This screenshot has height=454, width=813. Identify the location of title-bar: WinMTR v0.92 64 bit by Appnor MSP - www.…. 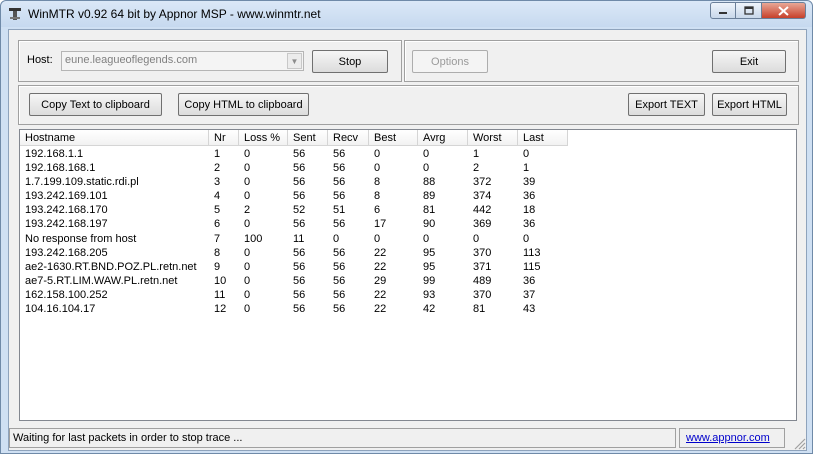
(406, 14).